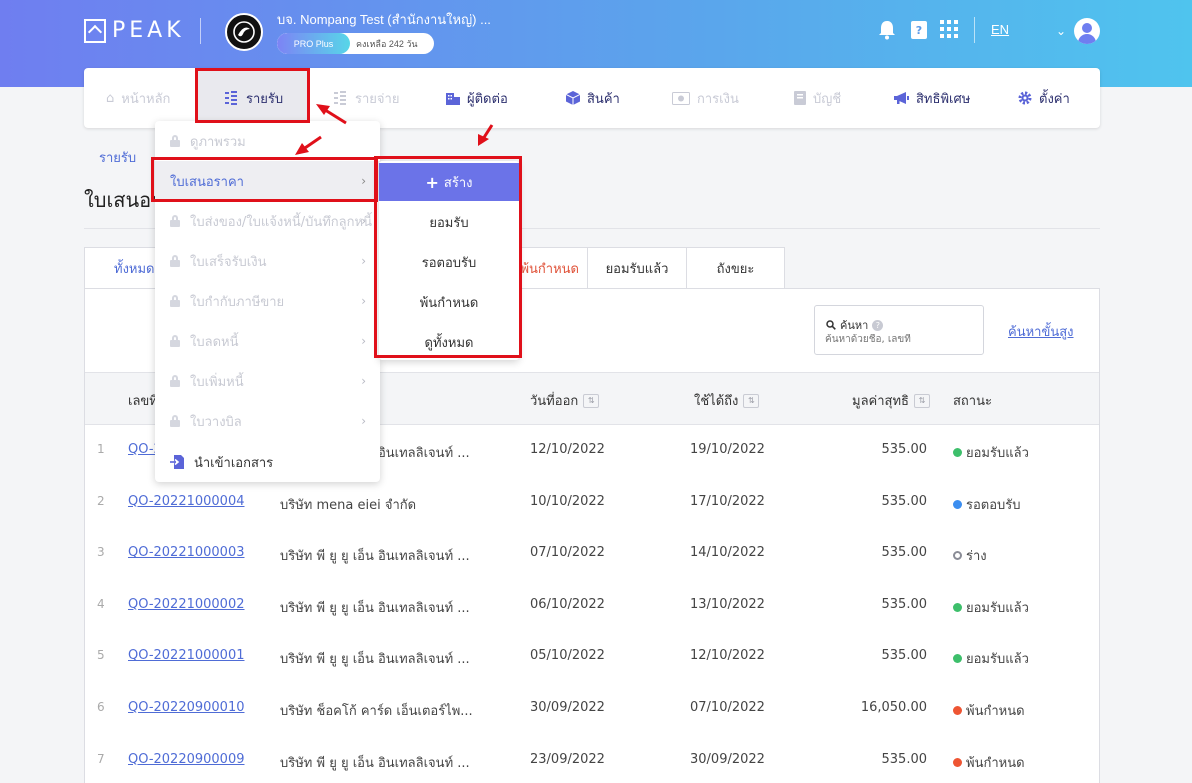 Image resolution: width=1192 pixels, height=783 pixels. What do you see at coordinates (943, 99) in the screenshot?
I see `nav-privileges-label: สิทธิพิเศษ` at bounding box center [943, 99].